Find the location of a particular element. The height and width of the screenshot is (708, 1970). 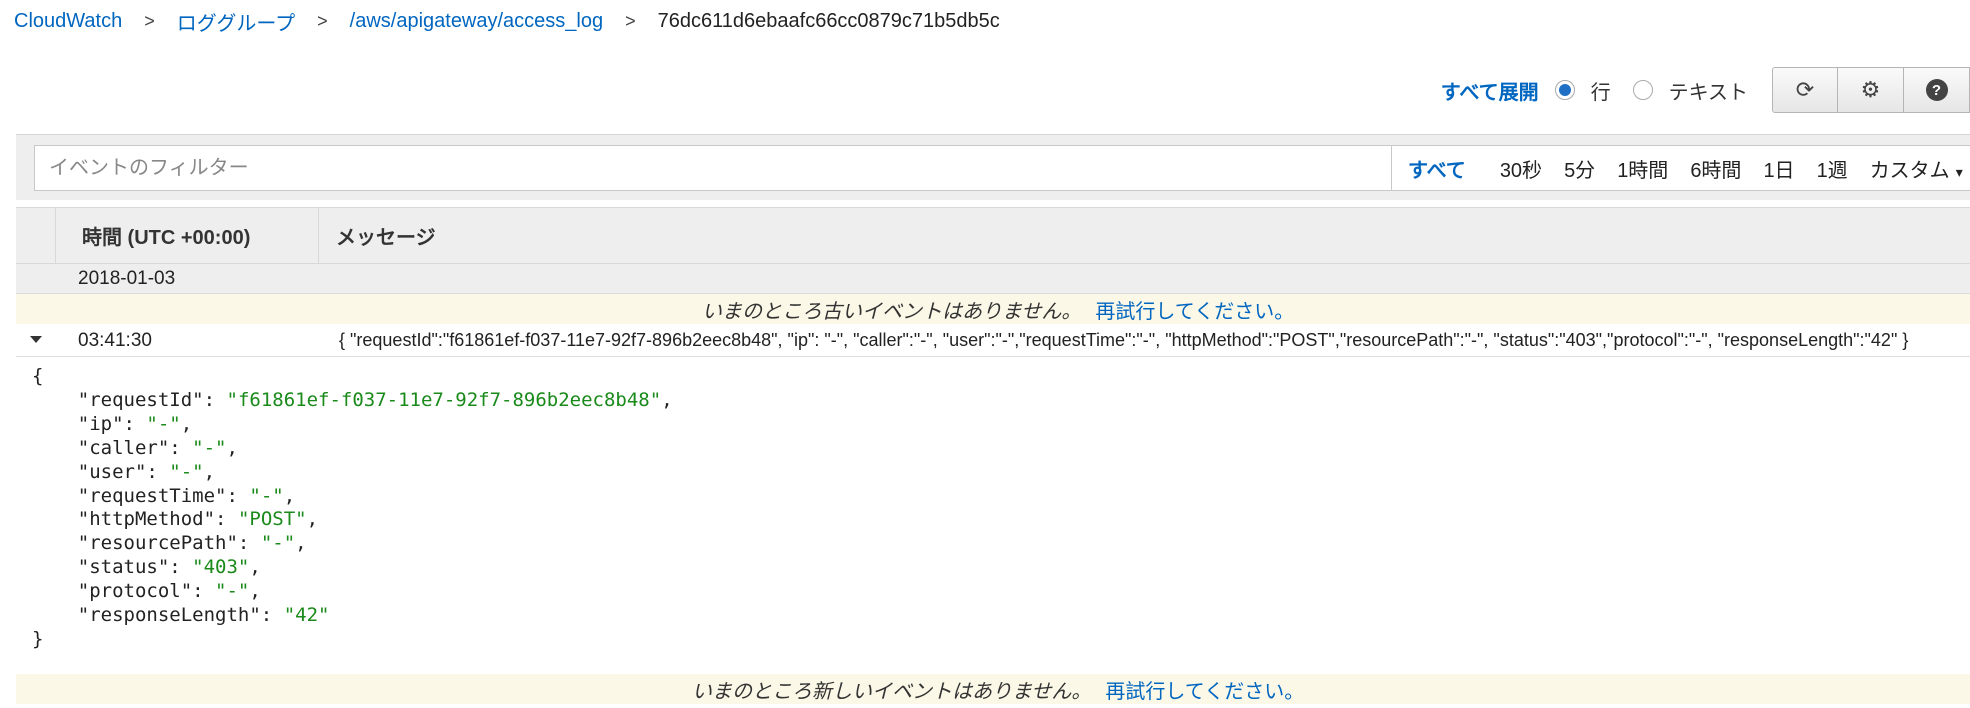

json-key: "requestId" is located at coordinates (140, 399).